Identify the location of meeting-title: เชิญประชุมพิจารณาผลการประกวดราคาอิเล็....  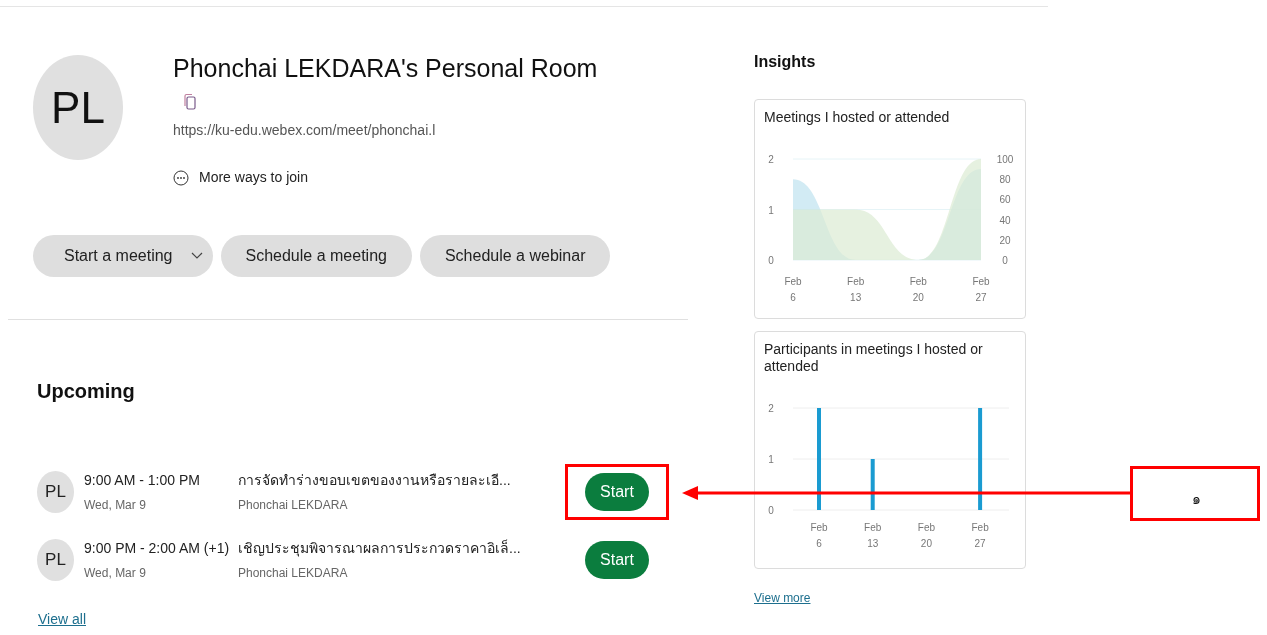
(380, 548).